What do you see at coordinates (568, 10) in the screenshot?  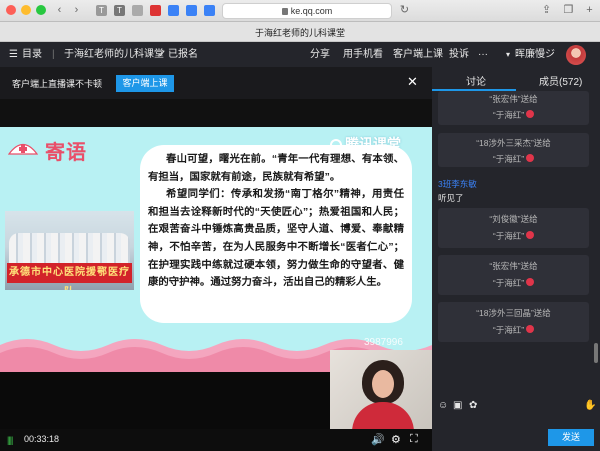 I see `tabs-icon: ❐` at bounding box center [568, 10].